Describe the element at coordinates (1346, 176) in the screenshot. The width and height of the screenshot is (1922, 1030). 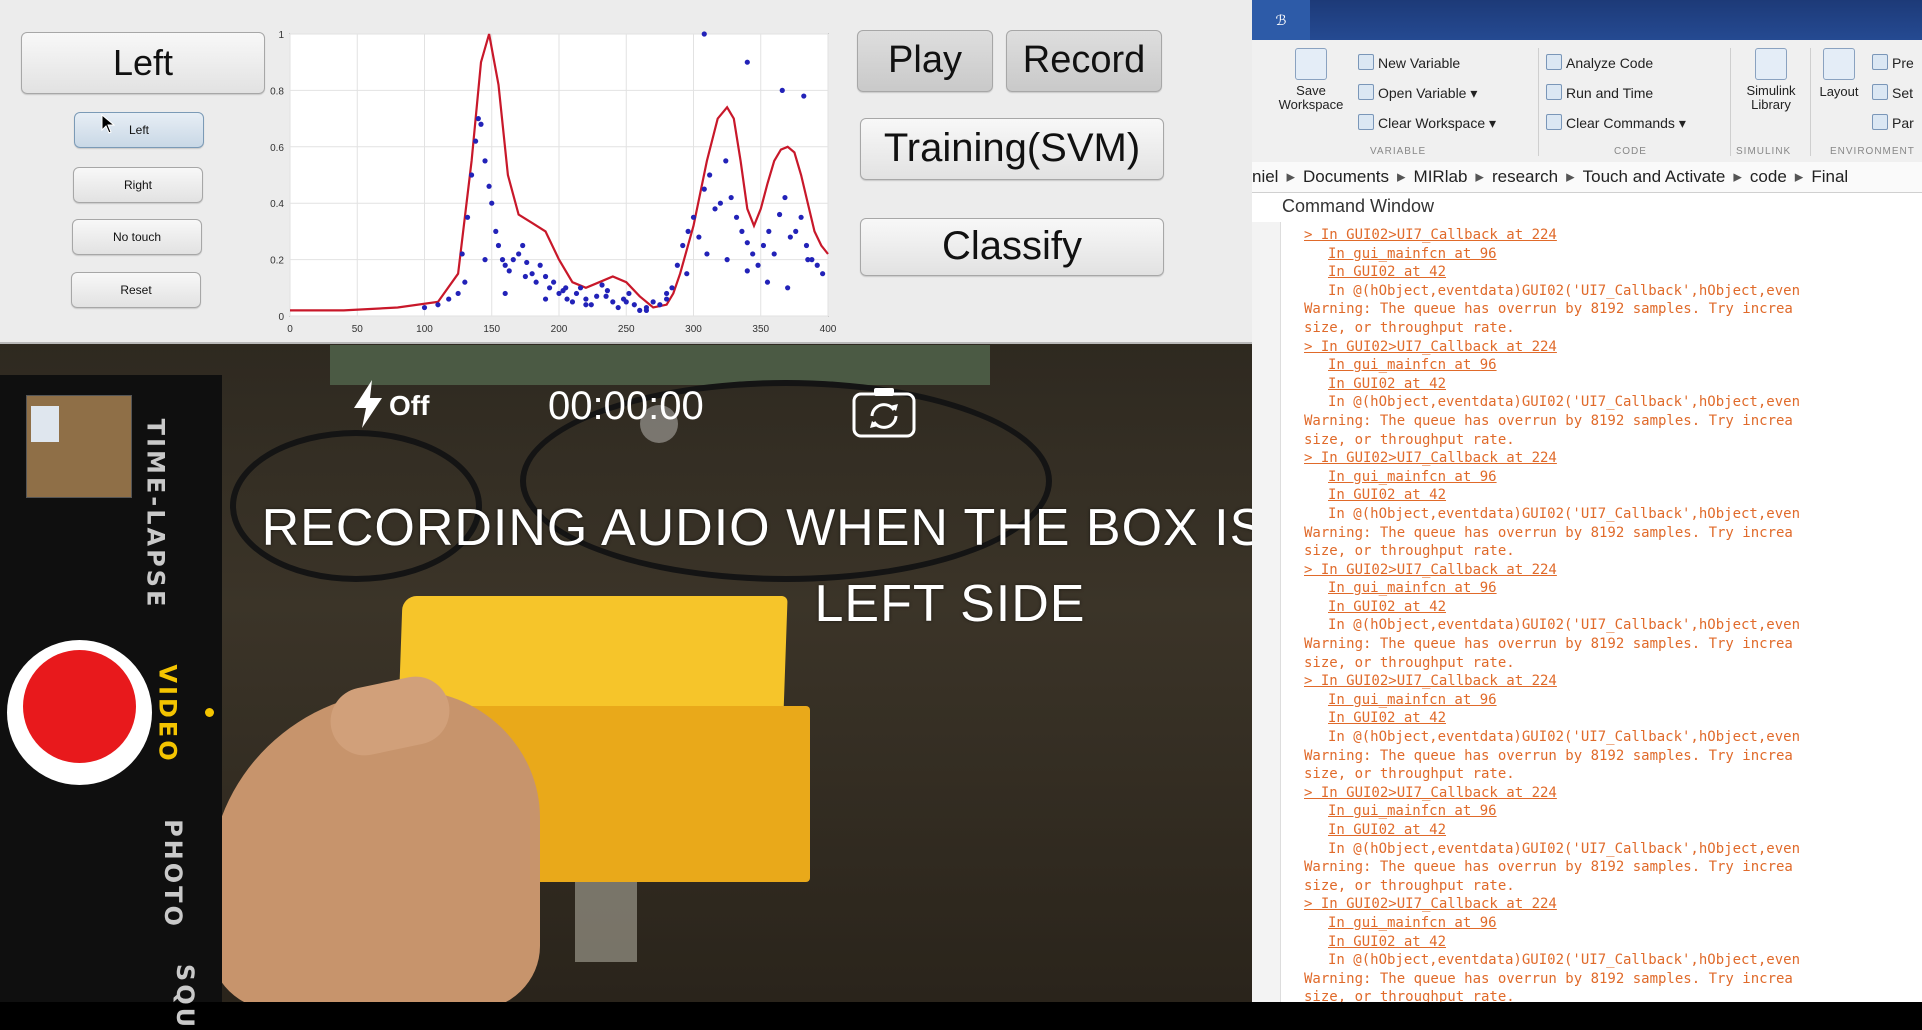
I see `breadcrumb-segment: Documents` at that location.